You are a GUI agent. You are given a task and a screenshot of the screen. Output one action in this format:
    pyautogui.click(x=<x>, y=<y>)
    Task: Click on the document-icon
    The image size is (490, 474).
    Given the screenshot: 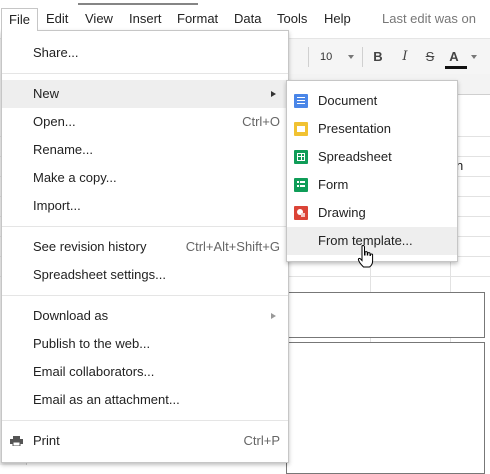 What is the action you would take?
    pyautogui.click(x=301, y=101)
    